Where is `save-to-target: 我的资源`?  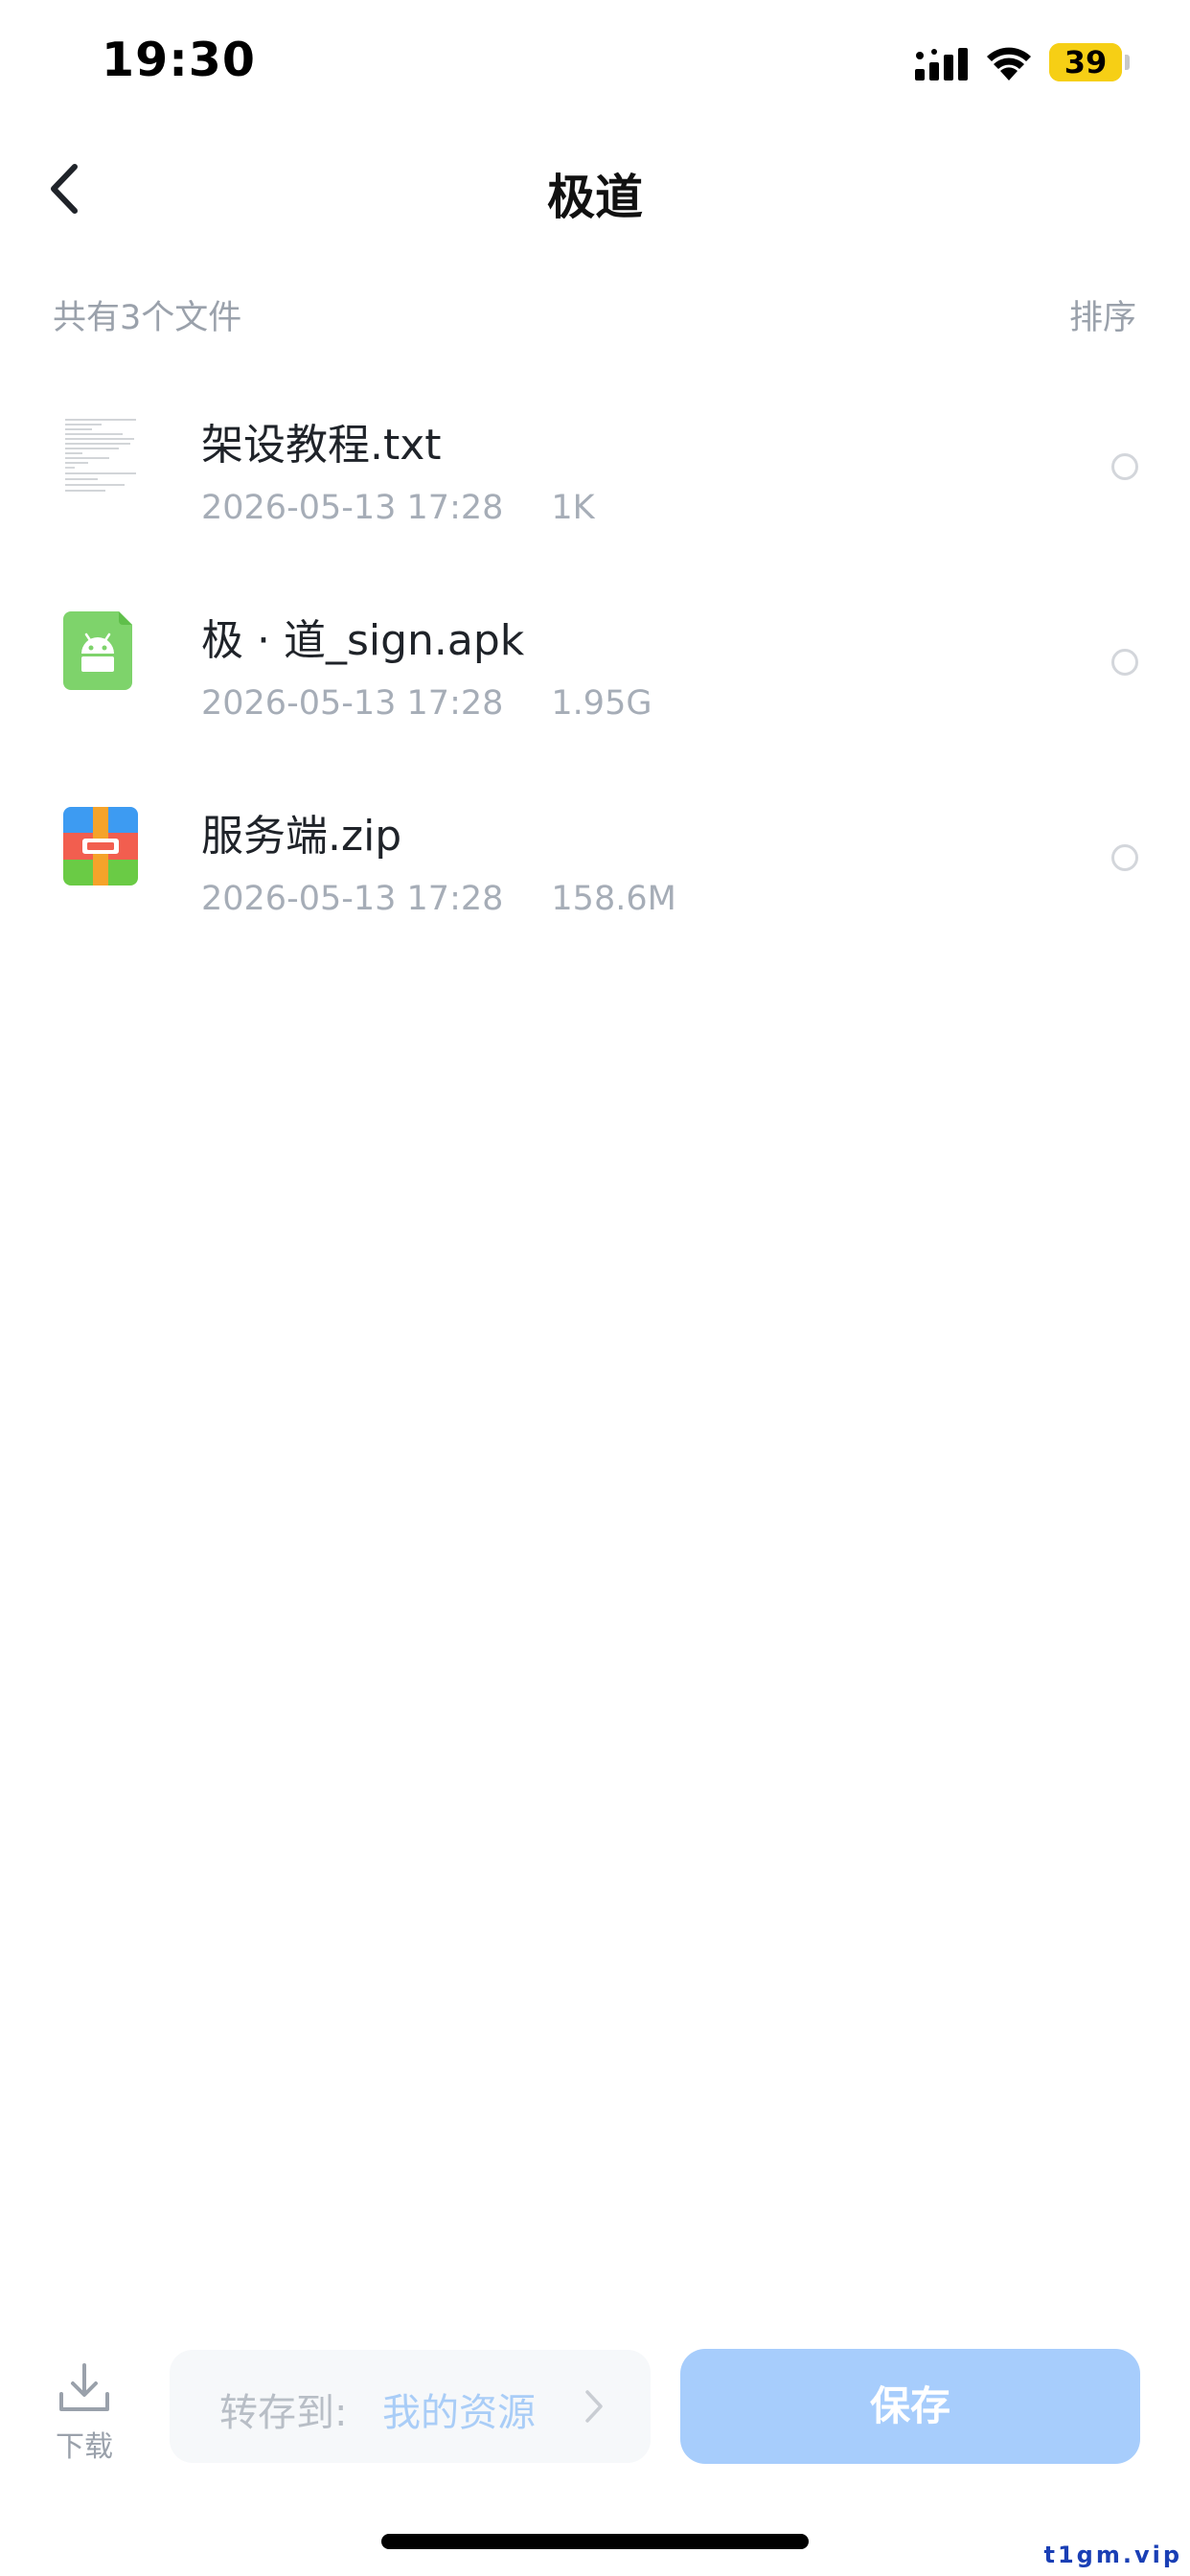 save-to-target: 我的资源 is located at coordinates (459, 2413).